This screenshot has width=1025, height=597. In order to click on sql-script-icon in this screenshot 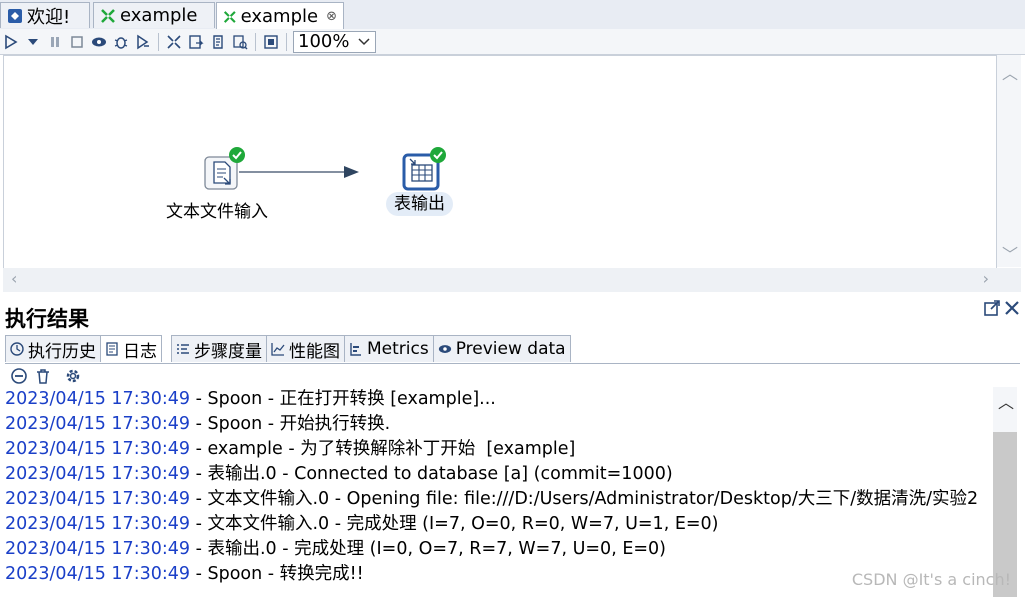, I will do `click(218, 41)`.